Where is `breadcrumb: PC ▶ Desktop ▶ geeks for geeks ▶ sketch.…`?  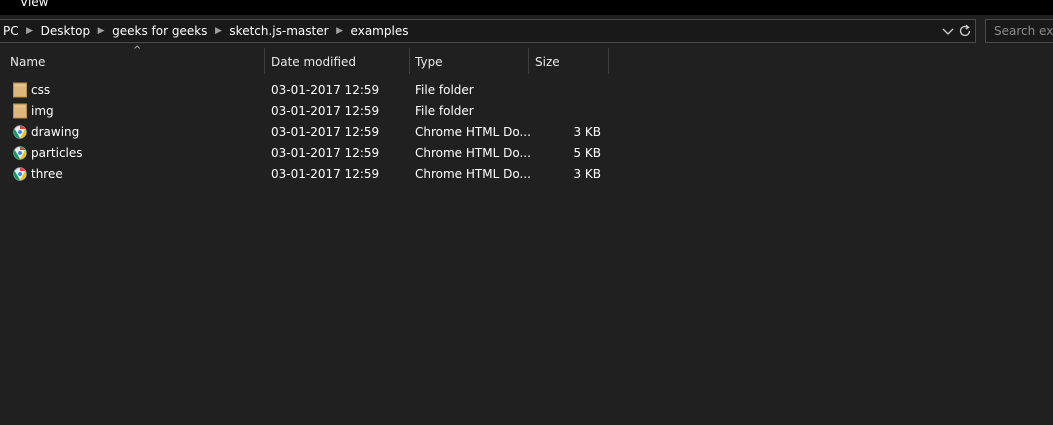 breadcrumb: PC ▶ Desktop ▶ geeks for geeks ▶ sketch.… is located at coordinates (205, 31).